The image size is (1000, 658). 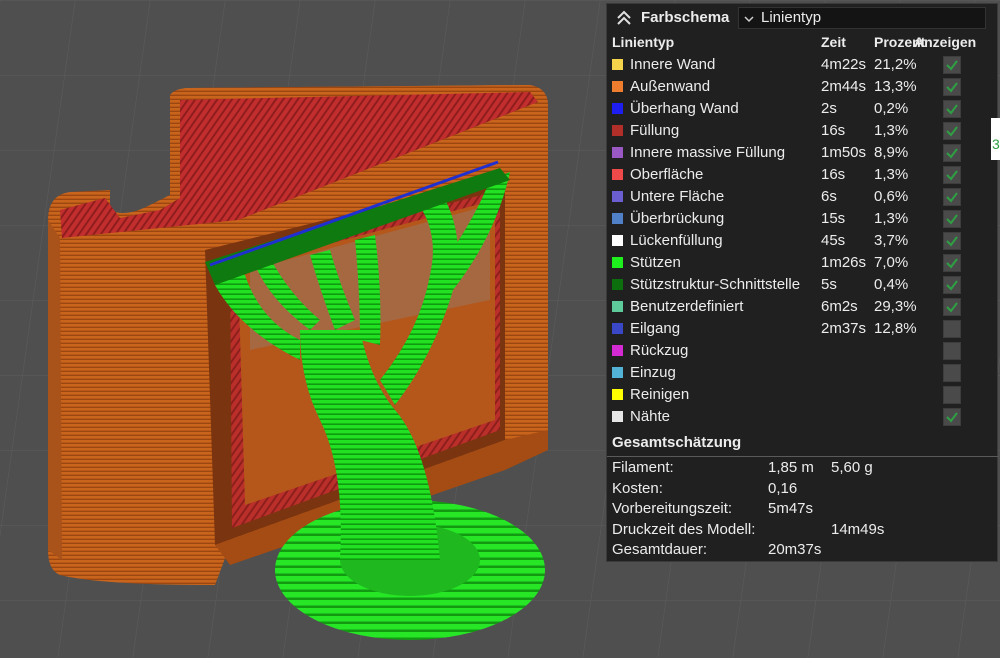 I want to click on summary-title: Gesamtschätzung, so click(x=677, y=442).